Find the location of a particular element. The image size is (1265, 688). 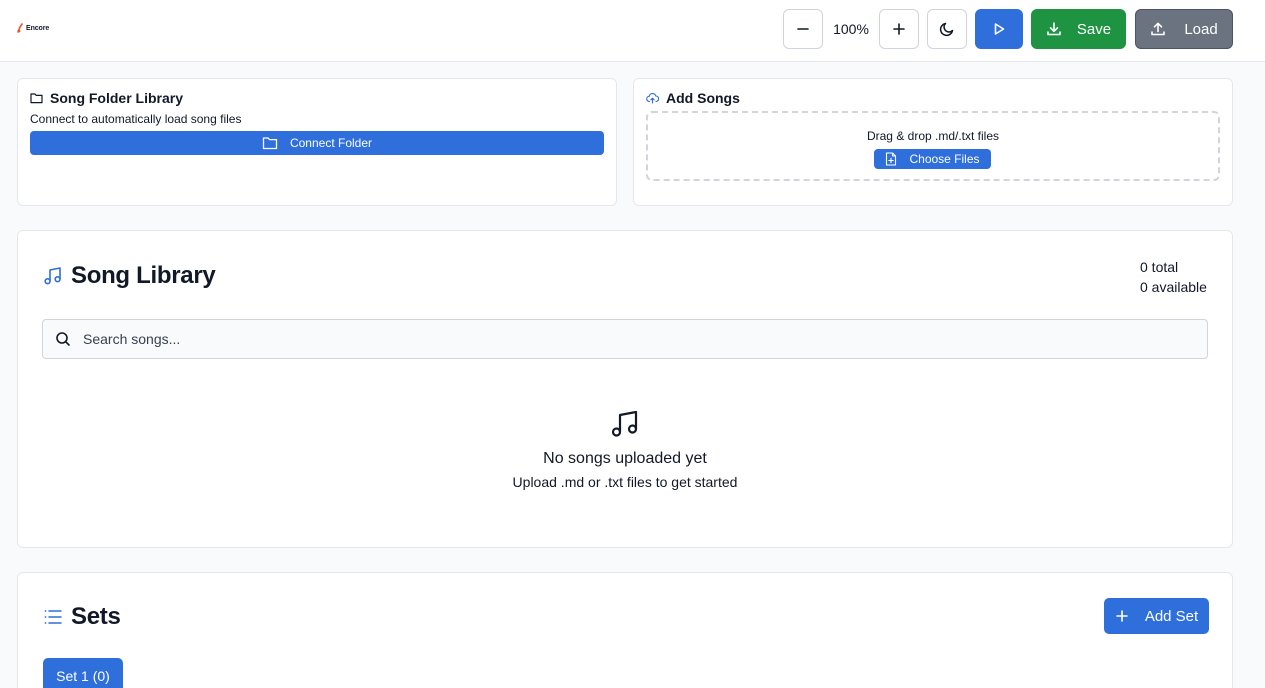

add-set-label: Add Set is located at coordinates (1171, 616).